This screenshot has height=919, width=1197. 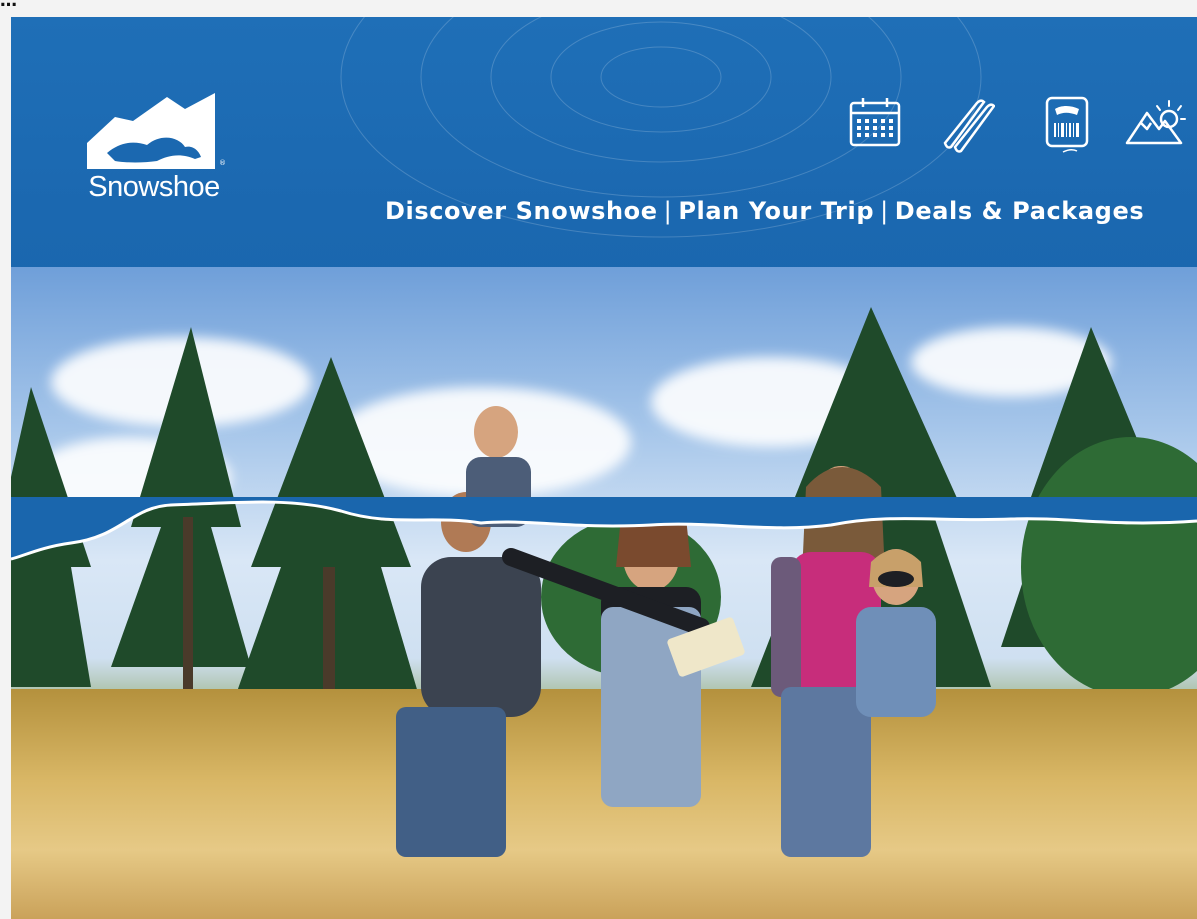 I want to click on brand-wordmark: Snowshoe, so click(x=154, y=187).